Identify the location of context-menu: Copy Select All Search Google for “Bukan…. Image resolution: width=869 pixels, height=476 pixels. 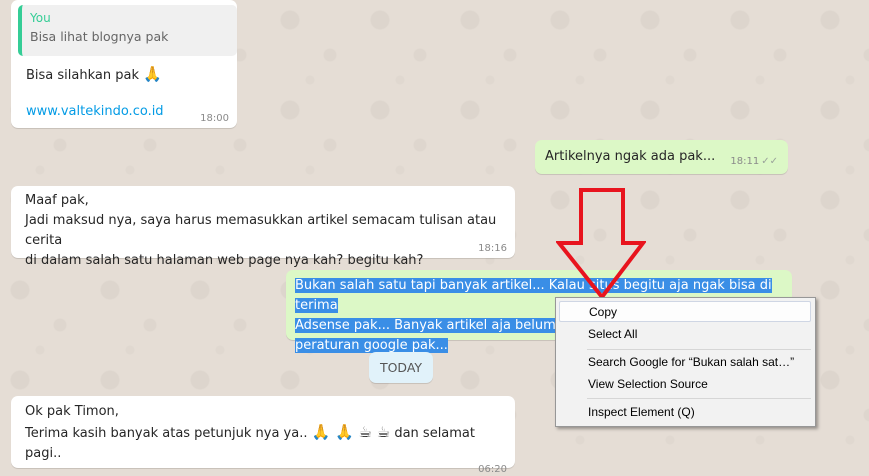
(685, 362).